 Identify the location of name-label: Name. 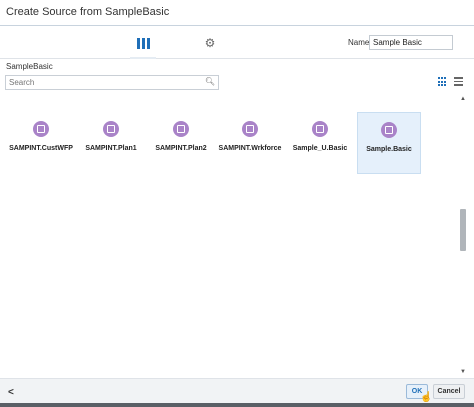
(359, 42).